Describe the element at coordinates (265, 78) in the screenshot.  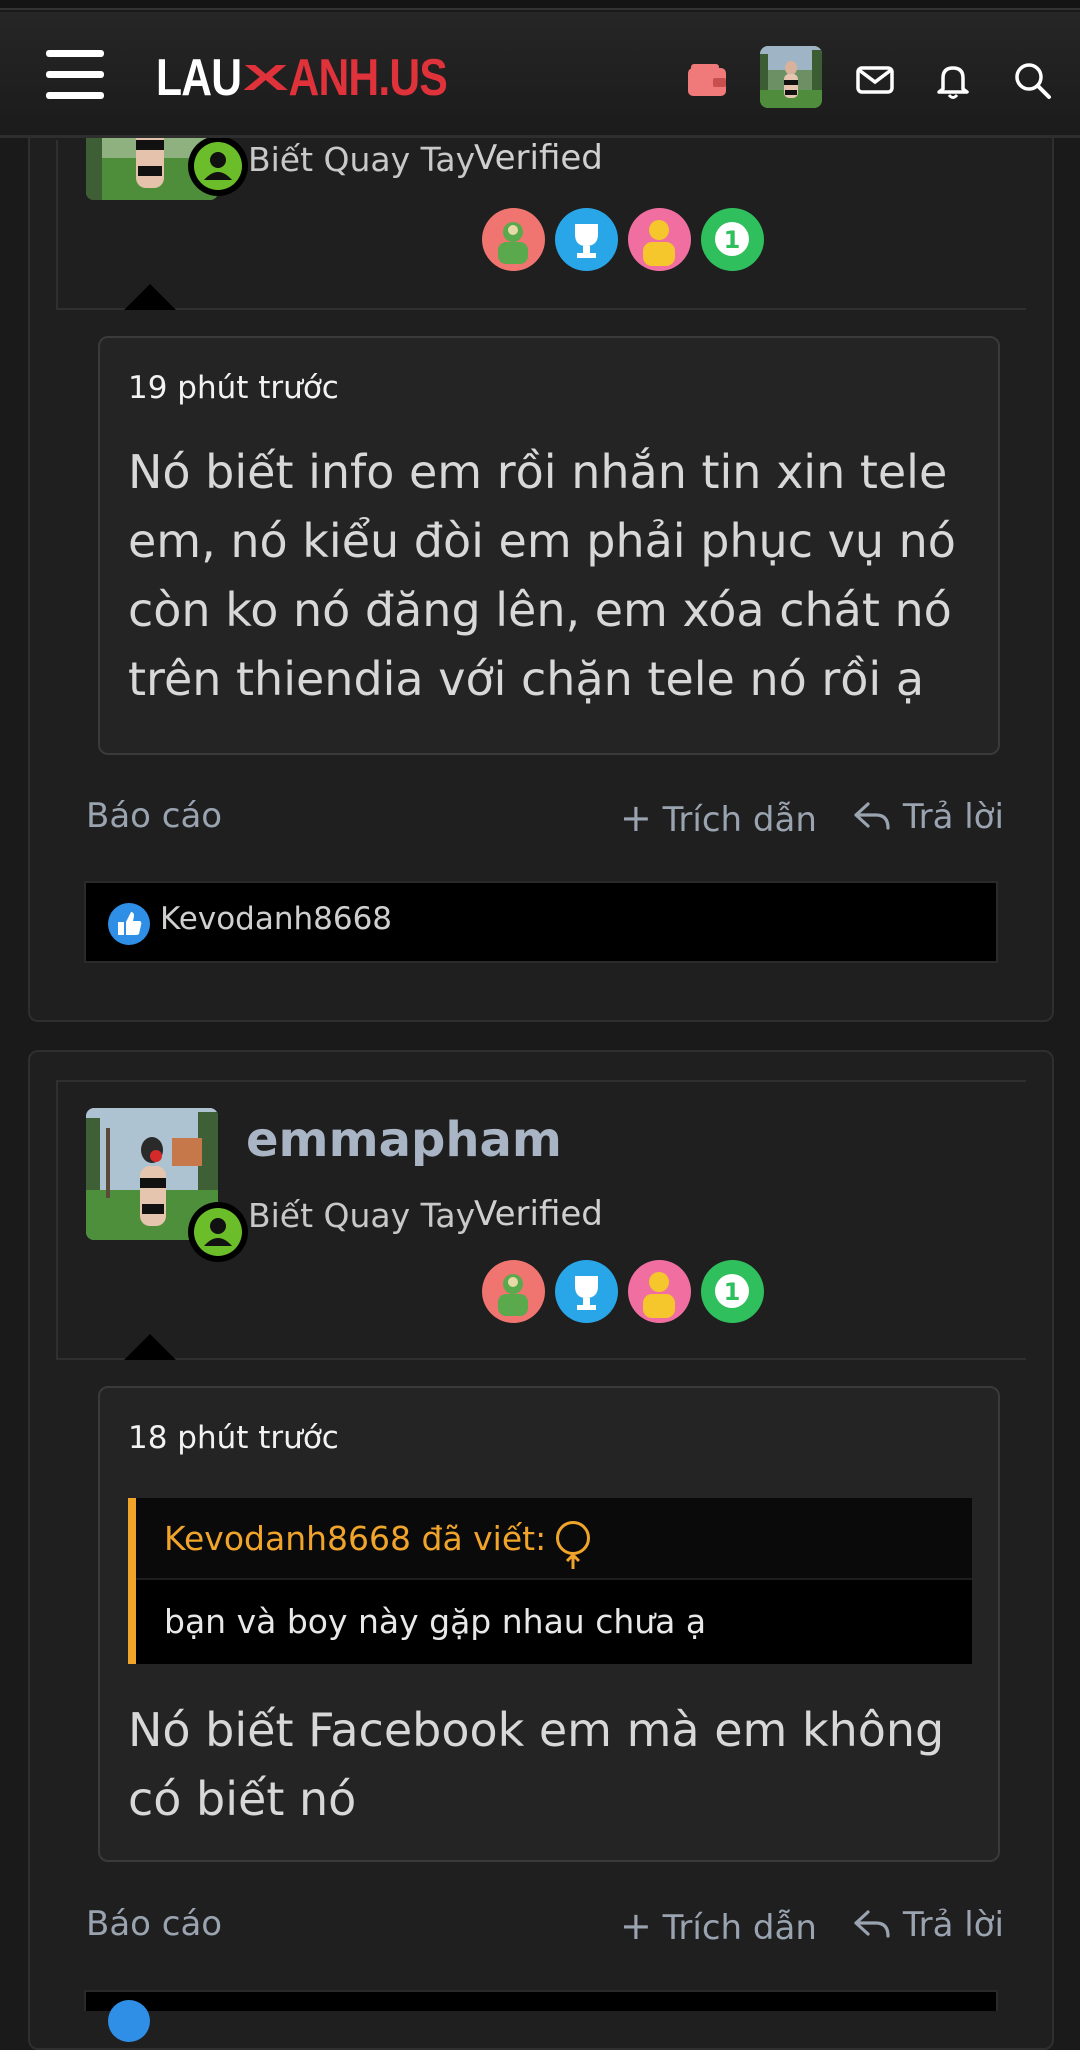
I see `logo-mark: X` at that location.